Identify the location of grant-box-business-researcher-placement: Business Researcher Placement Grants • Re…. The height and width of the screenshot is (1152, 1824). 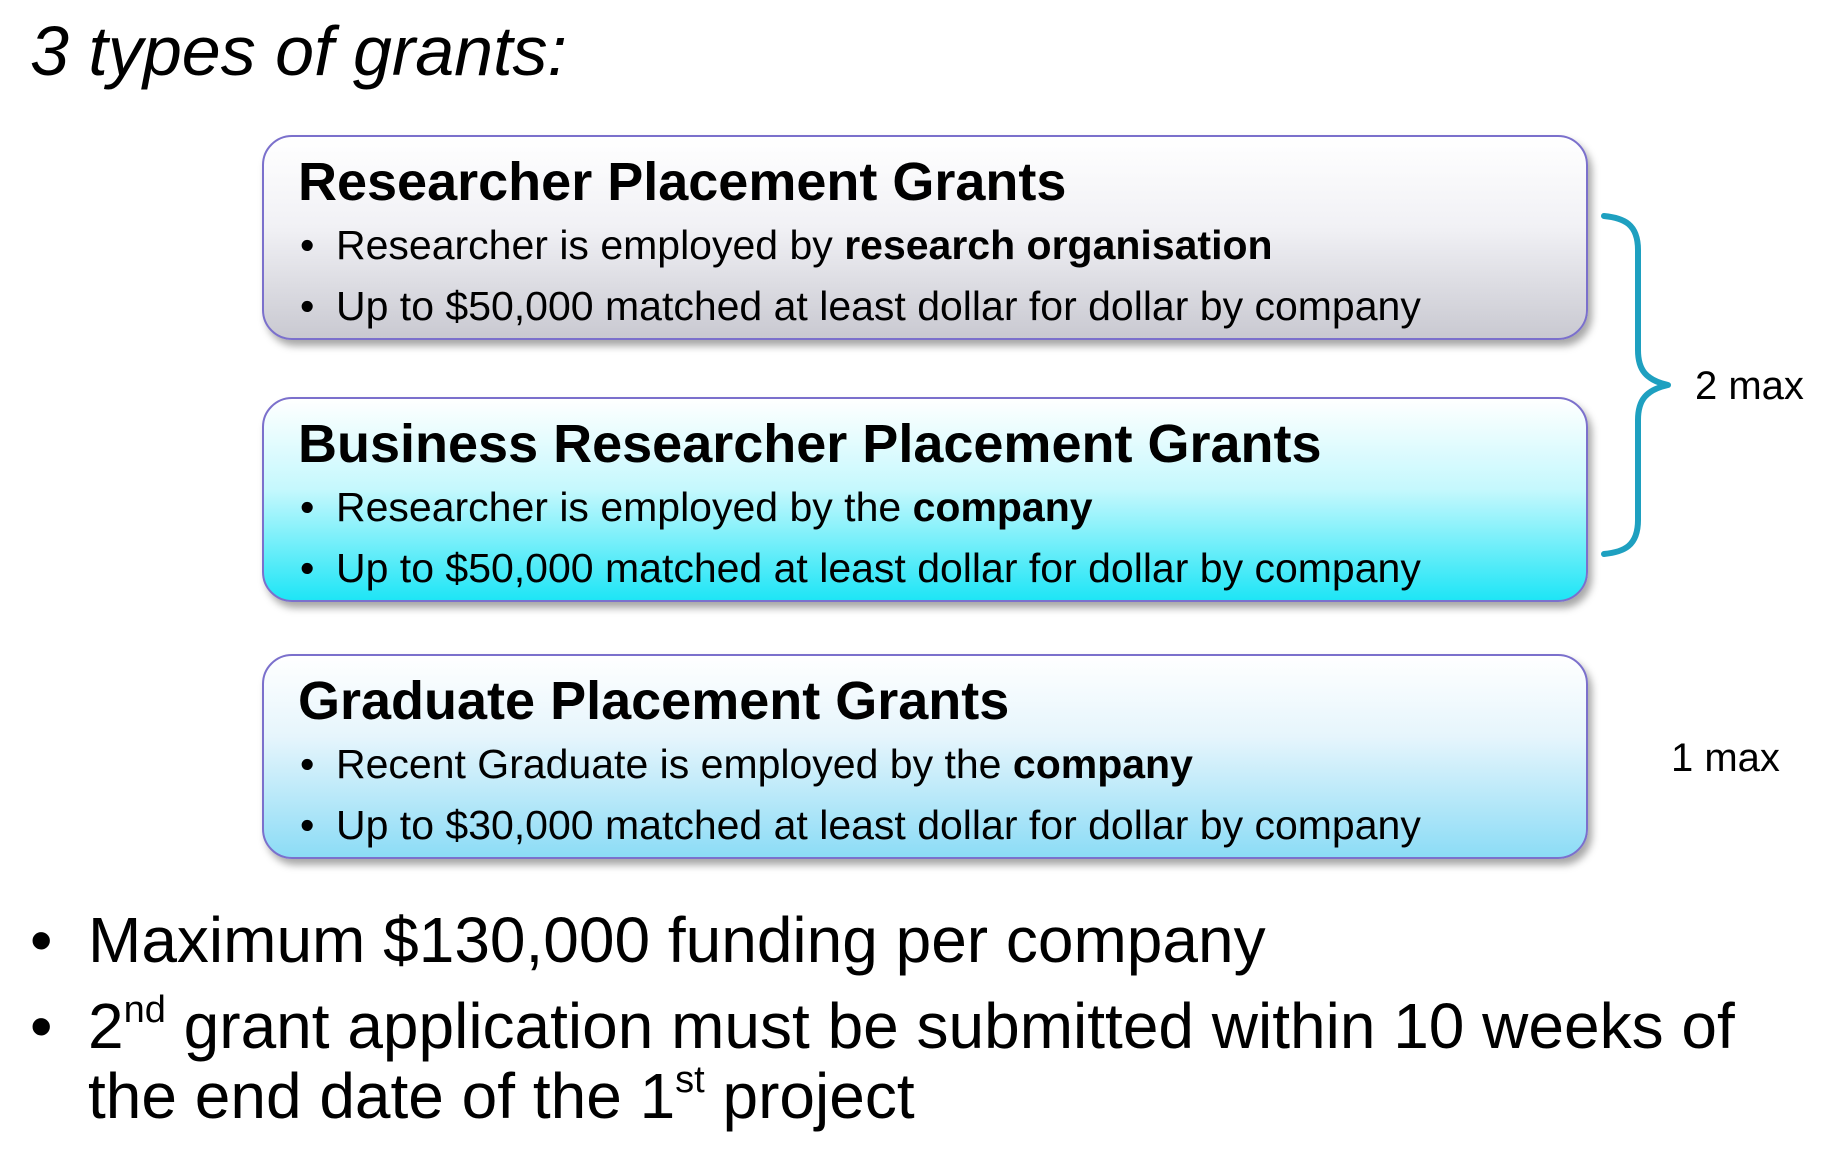
(925, 499).